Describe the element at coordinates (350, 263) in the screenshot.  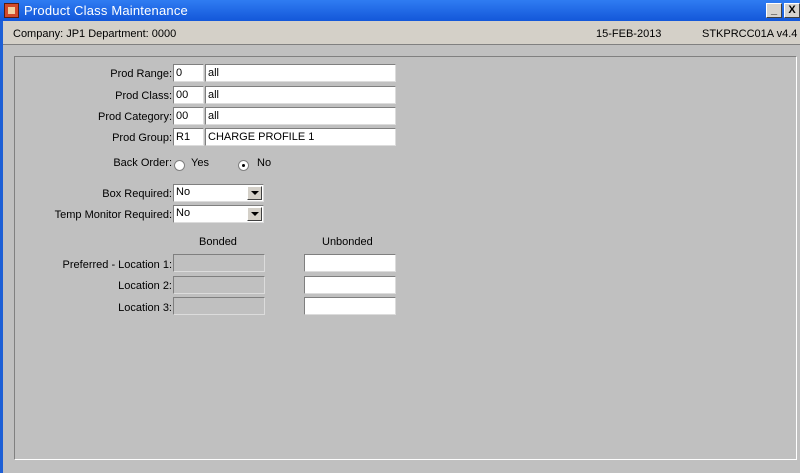
I see `location-1-unbonded-field` at that location.